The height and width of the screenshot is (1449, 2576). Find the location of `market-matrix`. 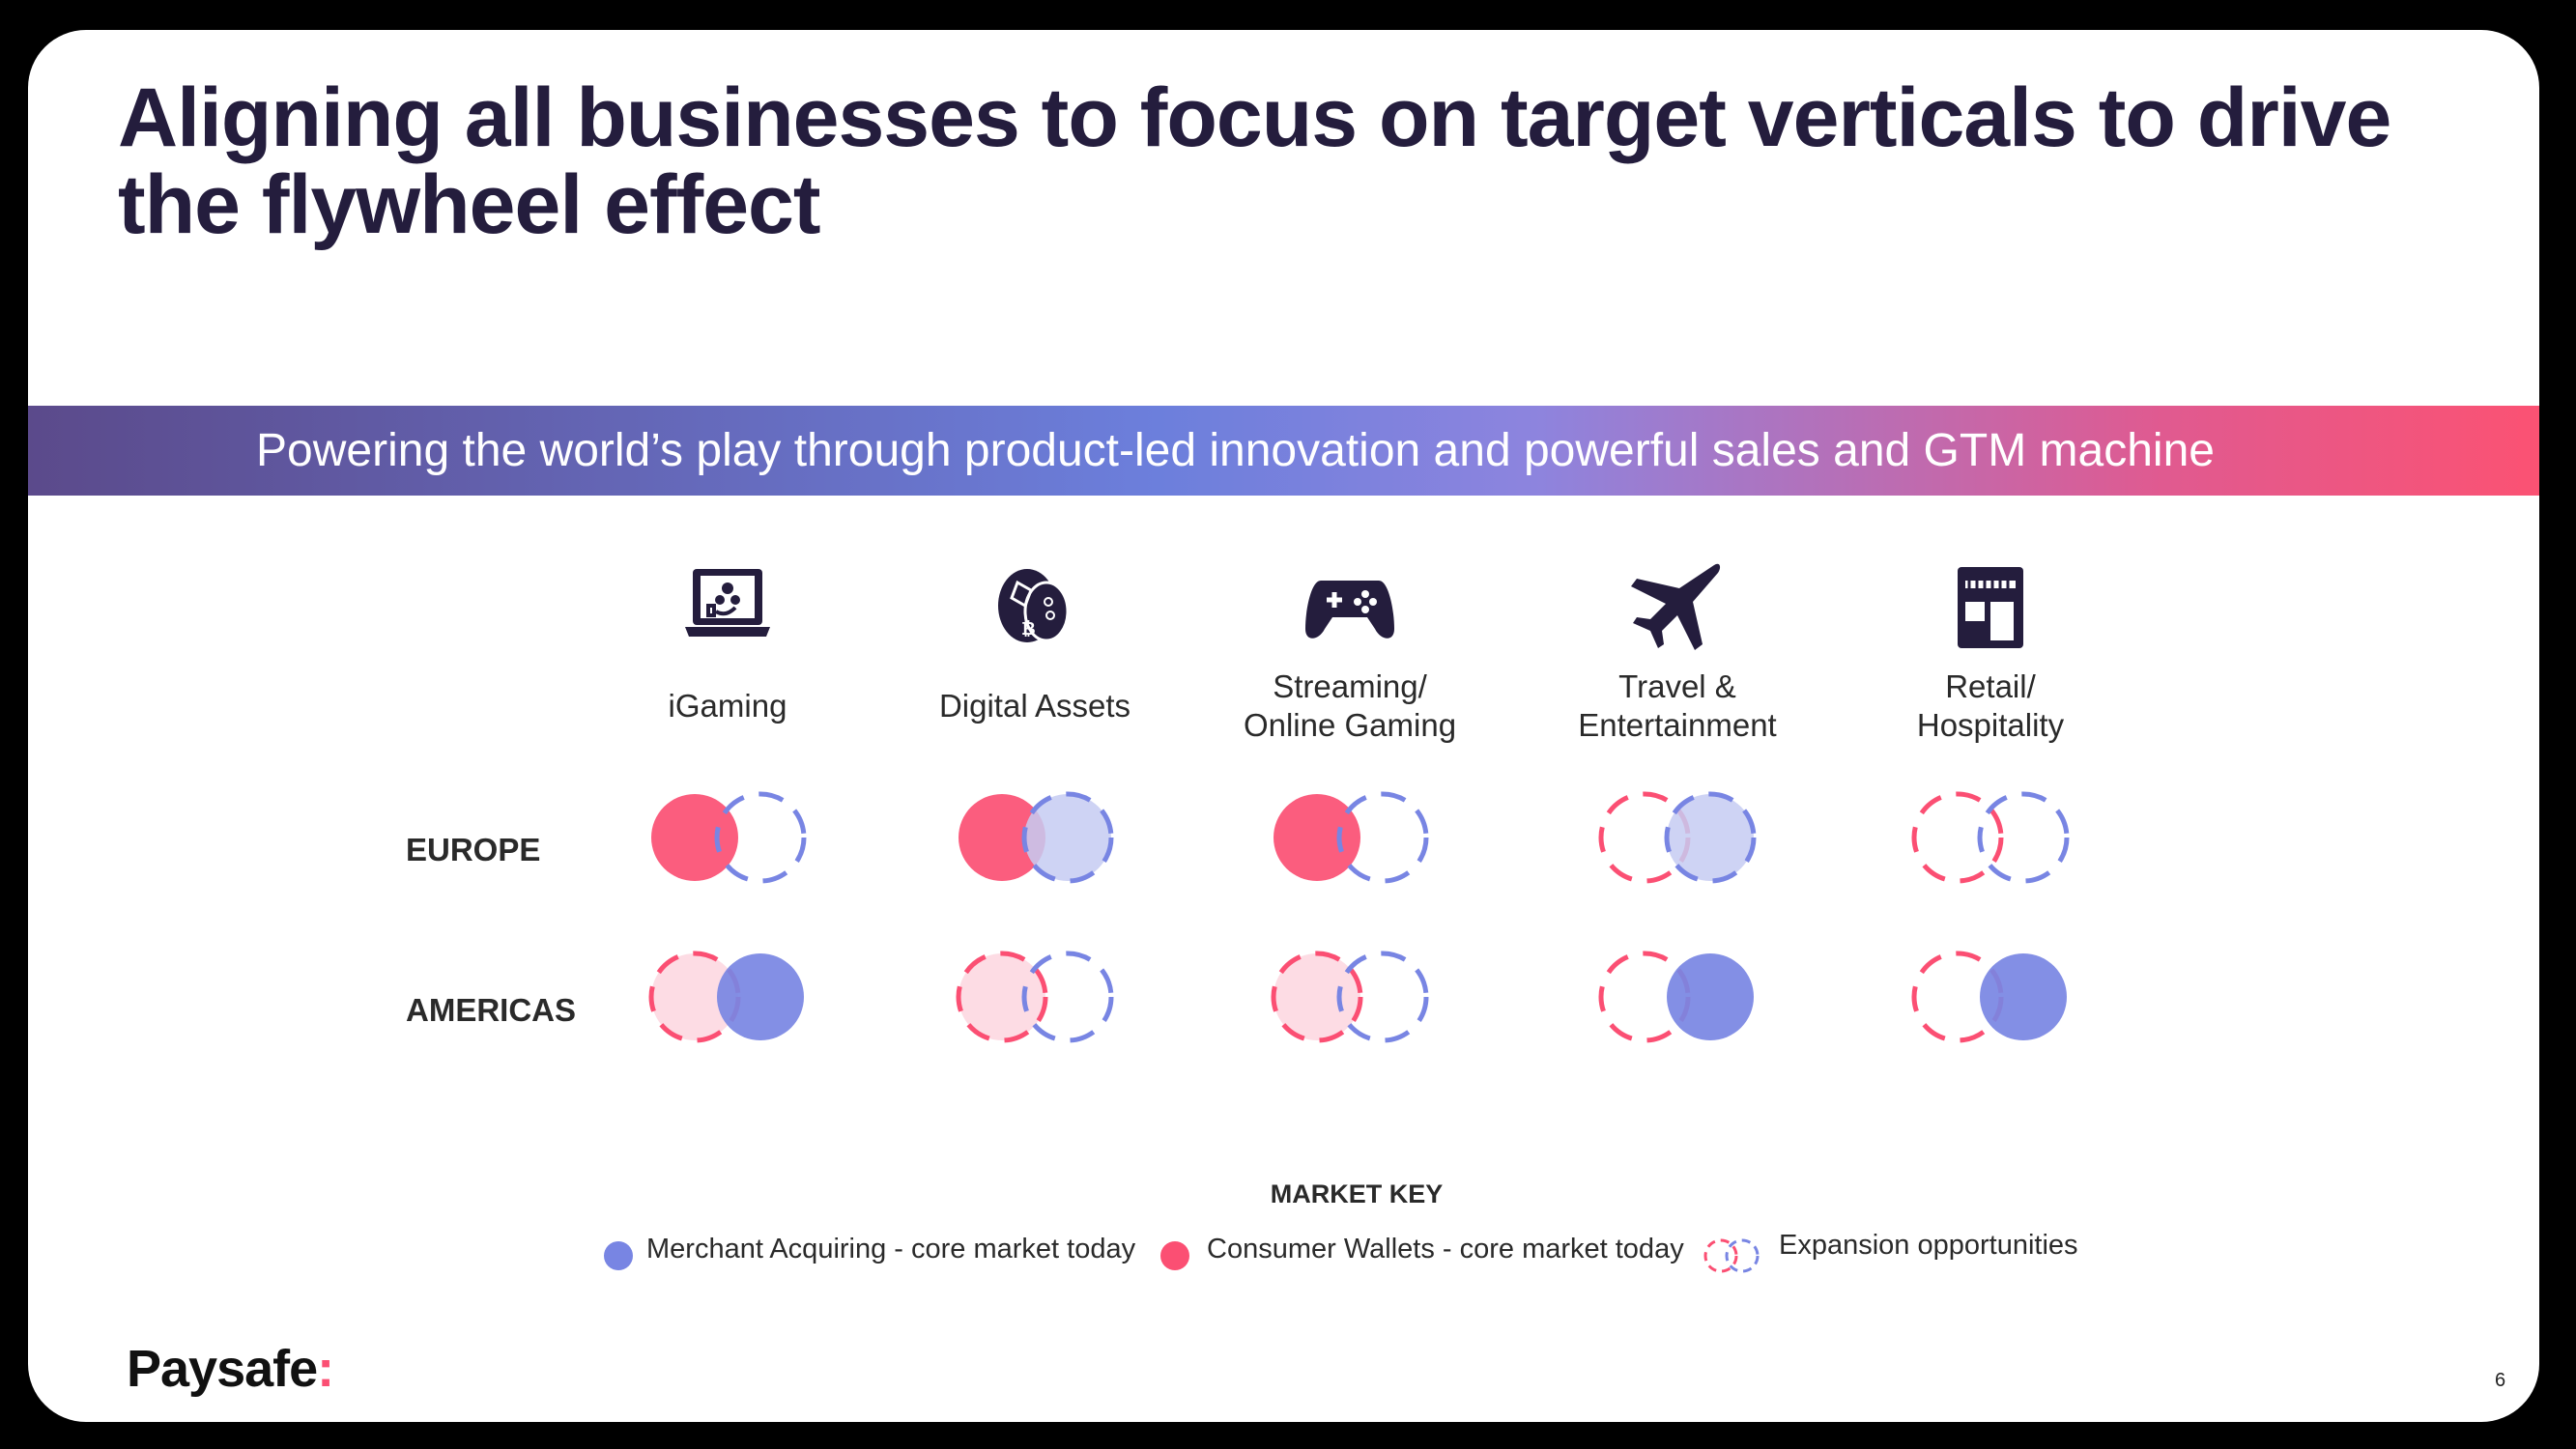

market-matrix is located at coordinates (1359, 917).